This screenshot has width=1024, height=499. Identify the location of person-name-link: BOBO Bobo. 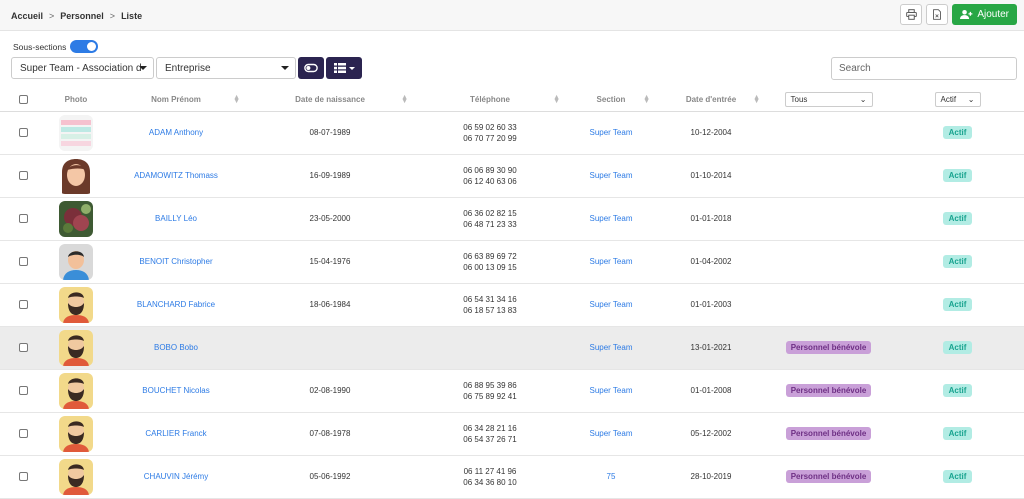
(176, 347).